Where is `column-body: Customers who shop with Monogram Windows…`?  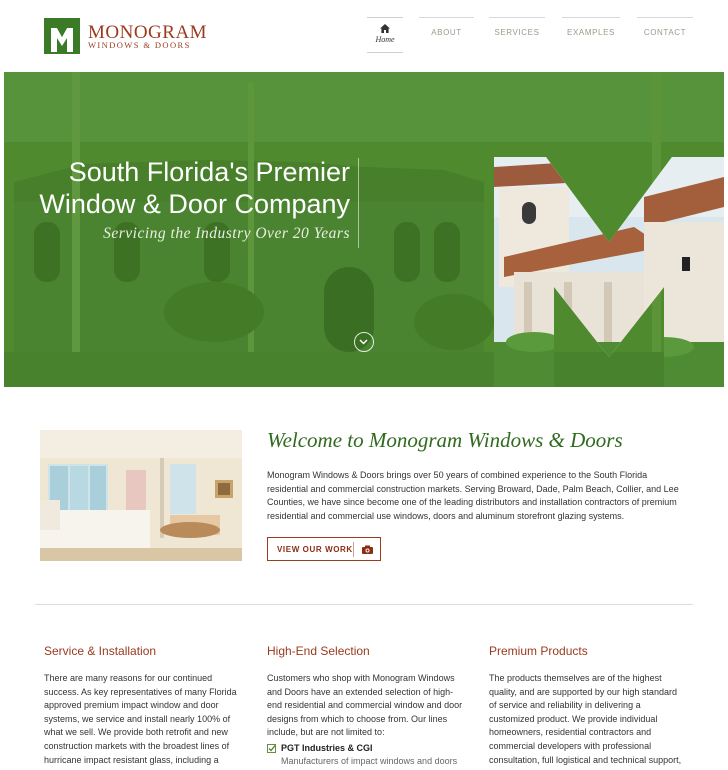 column-body: Customers who shop with Monogram Windows… is located at coordinates (365, 705).